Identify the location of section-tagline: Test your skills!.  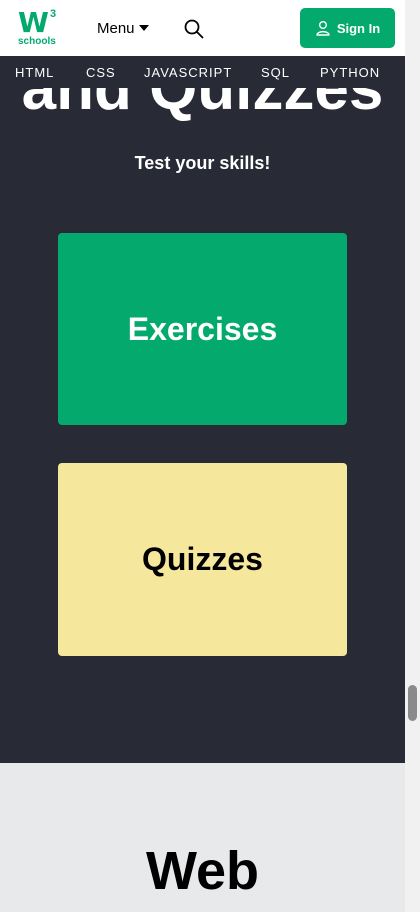
(202, 163).